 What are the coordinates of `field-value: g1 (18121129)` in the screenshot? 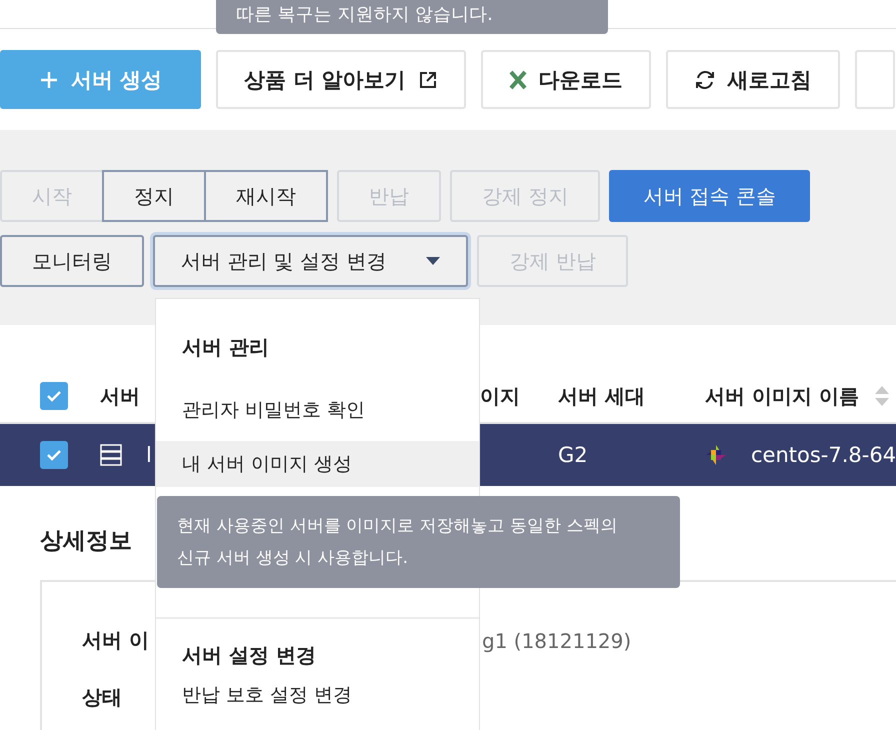 It's located at (557, 640).